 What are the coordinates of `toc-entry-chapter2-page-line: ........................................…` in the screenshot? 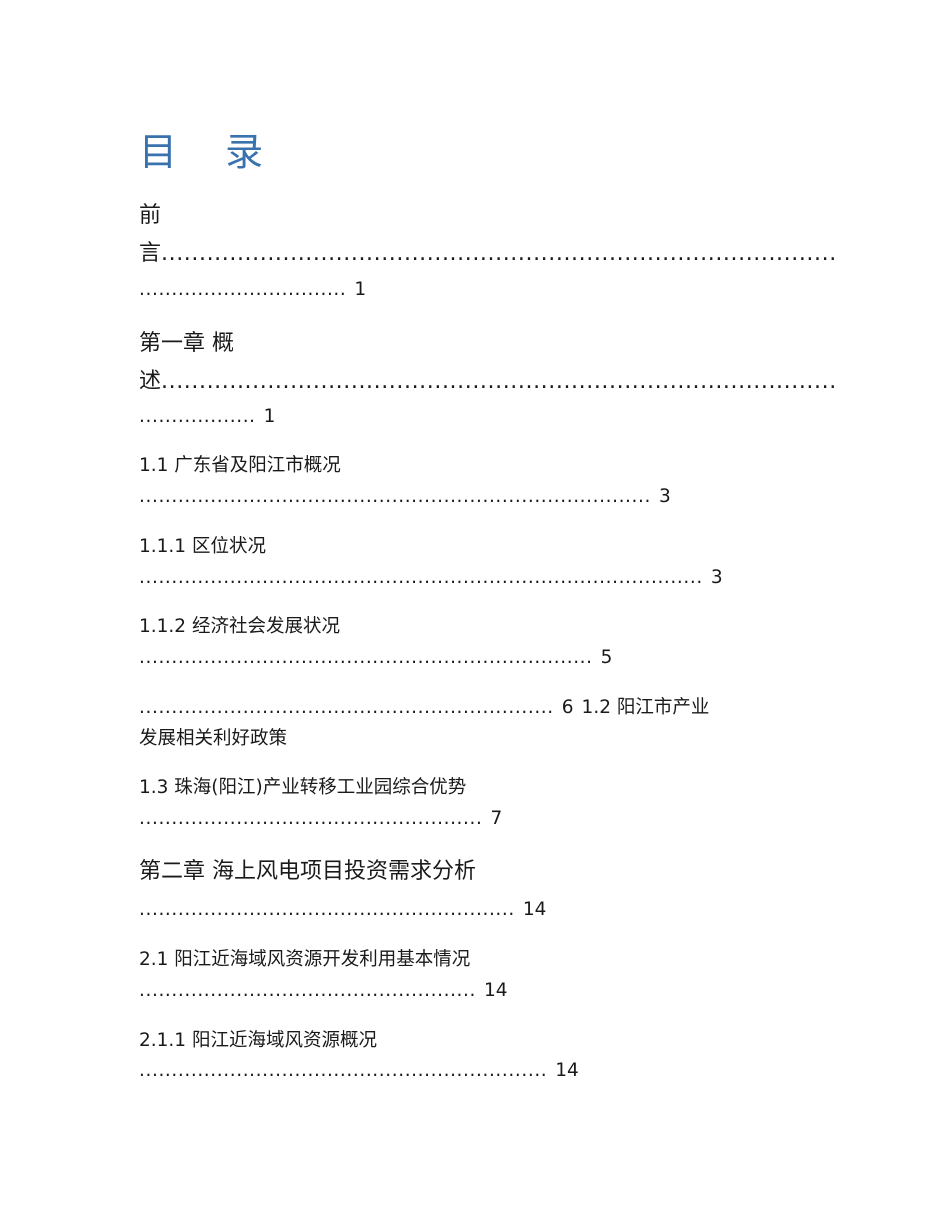 It's located at (342, 910).